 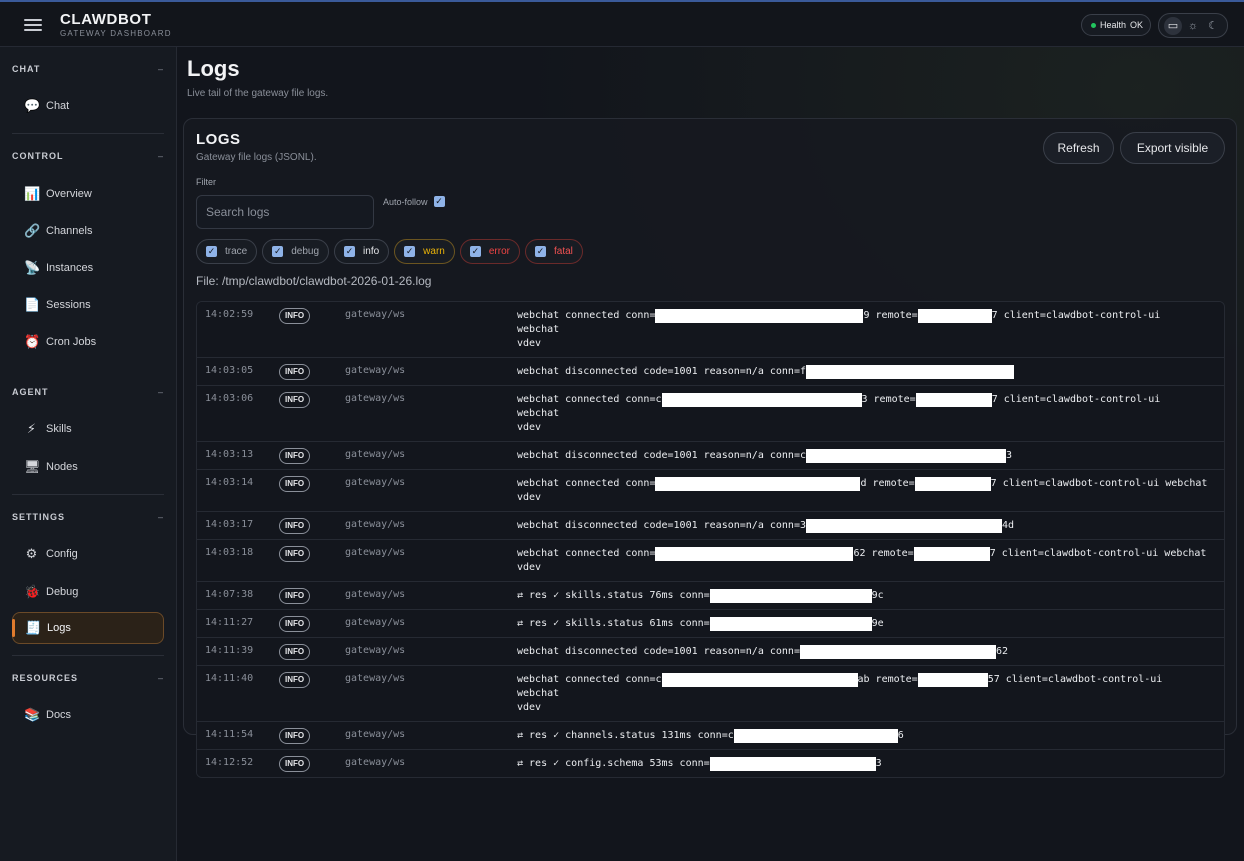 I want to click on sidebar-item-skills: ⚡ Skills, so click(x=88, y=429).